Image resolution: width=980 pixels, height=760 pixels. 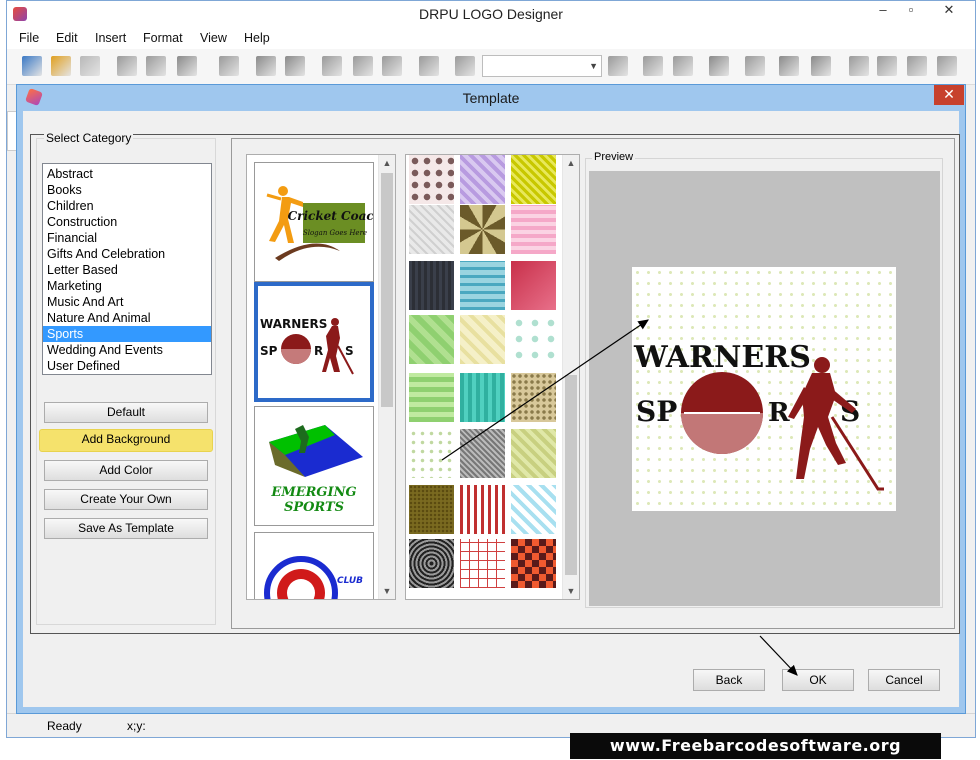 What do you see at coordinates (859, 66) in the screenshot?
I see `align-left-icon` at bounding box center [859, 66].